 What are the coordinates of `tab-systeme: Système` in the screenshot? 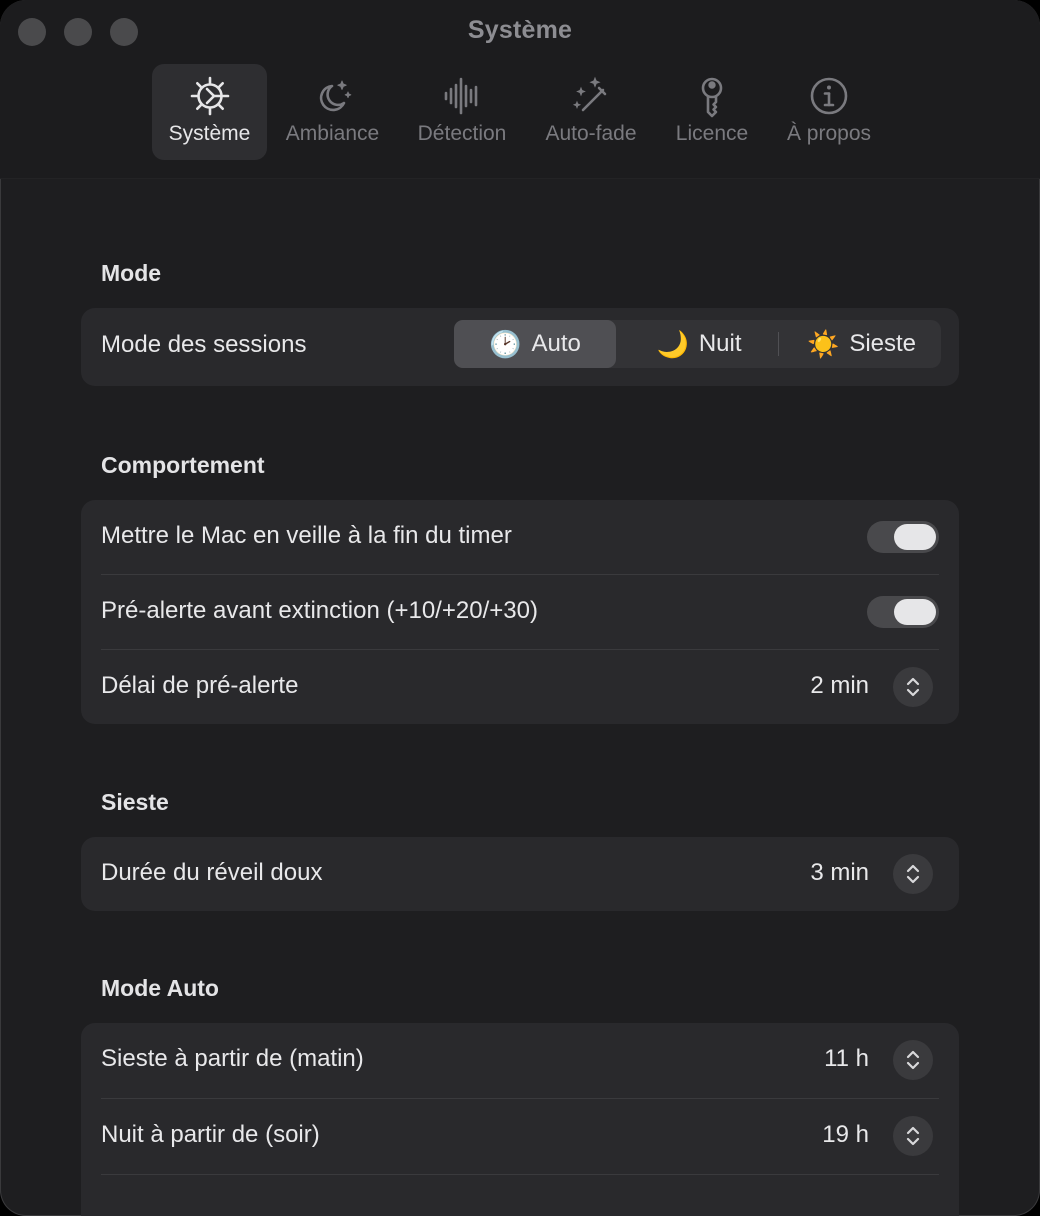 It's located at (209, 112).